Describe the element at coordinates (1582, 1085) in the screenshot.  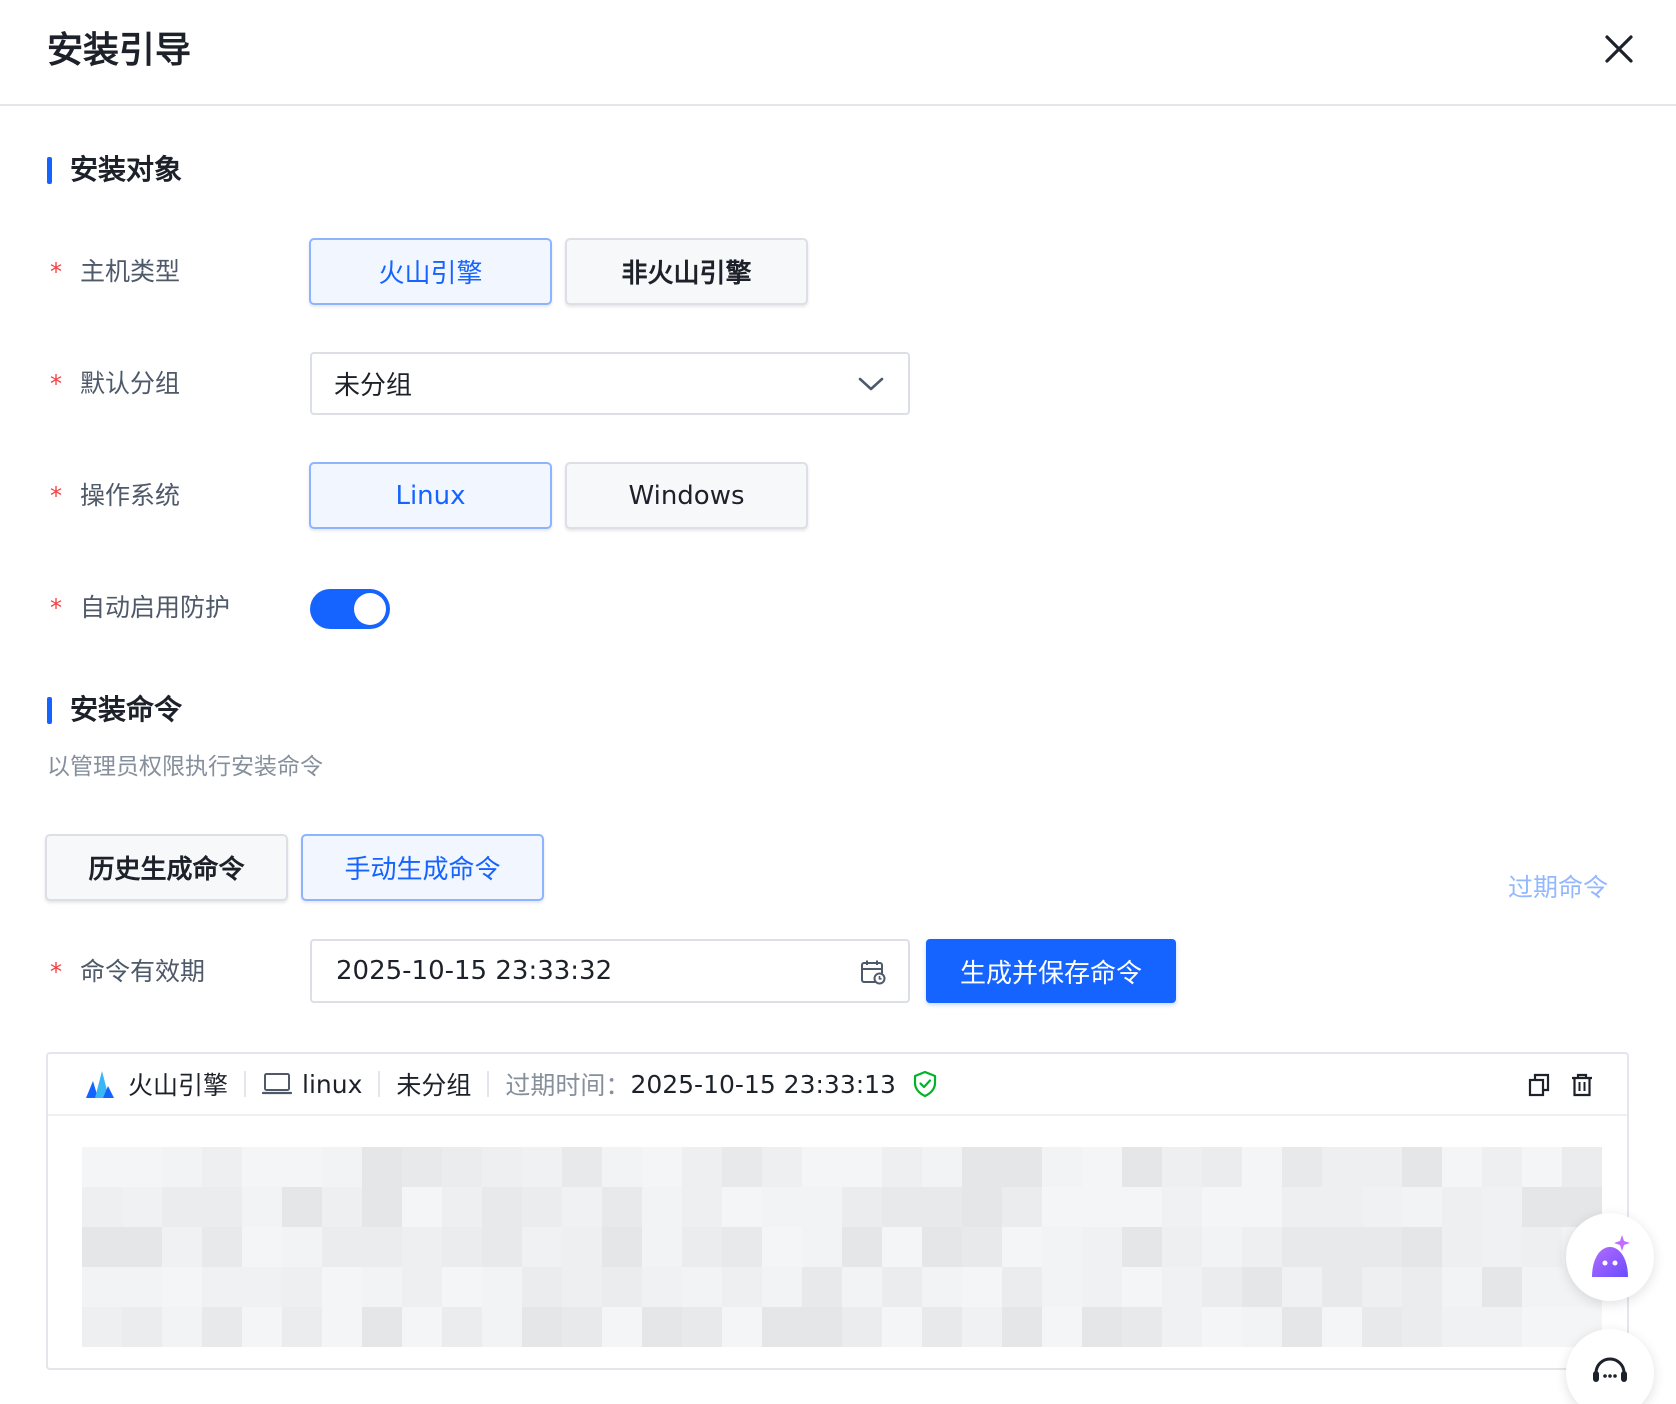
I see `trash-icon` at that location.